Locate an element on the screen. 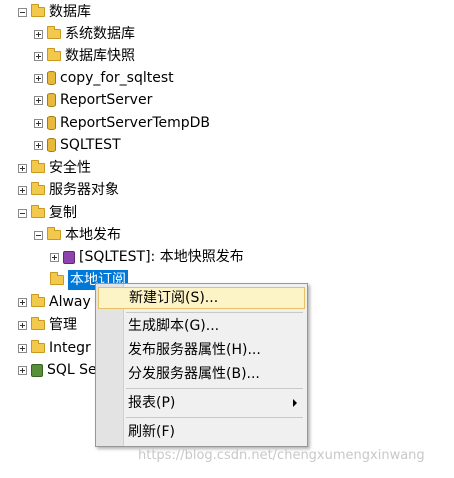 Image resolution: width=454 pixels, height=478 pixels. tree-node-label: [SQLTEST]: 本地快照发布 is located at coordinates (161, 257).